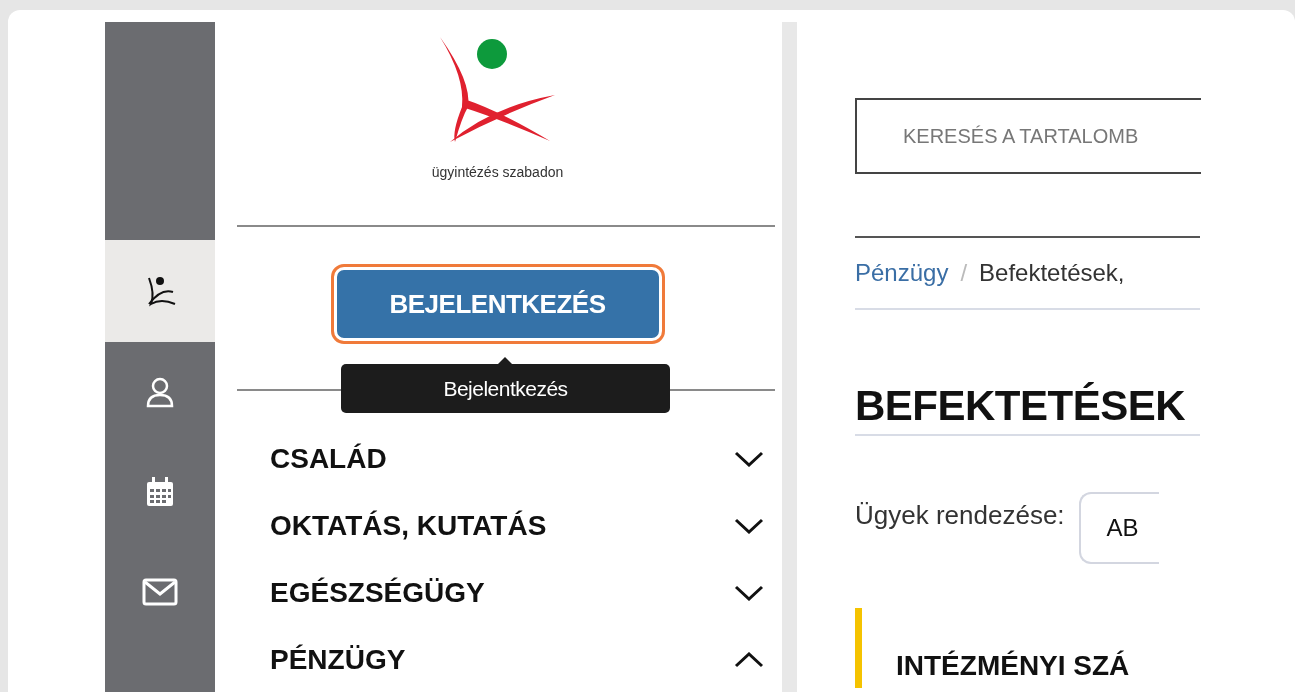 The height and width of the screenshot is (692, 1295). What do you see at coordinates (960, 515) in the screenshot?
I see `sort-label: Ügyek rendezése:` at bounding box center [960, 515].